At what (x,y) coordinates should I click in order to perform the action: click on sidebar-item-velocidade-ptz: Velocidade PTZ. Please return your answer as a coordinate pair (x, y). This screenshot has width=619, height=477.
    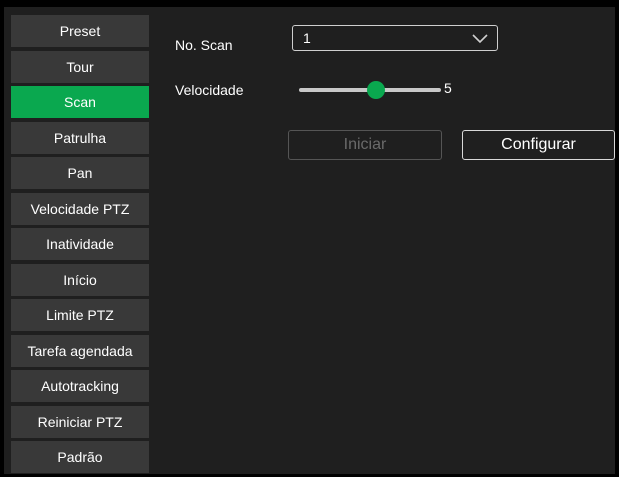
    Looking at the image, I should click on (80, 208).